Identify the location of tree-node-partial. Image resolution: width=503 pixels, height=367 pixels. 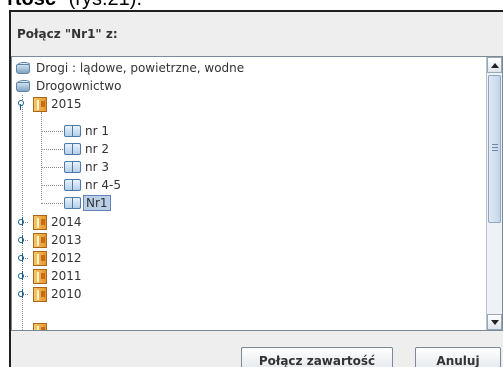
(40, 325).